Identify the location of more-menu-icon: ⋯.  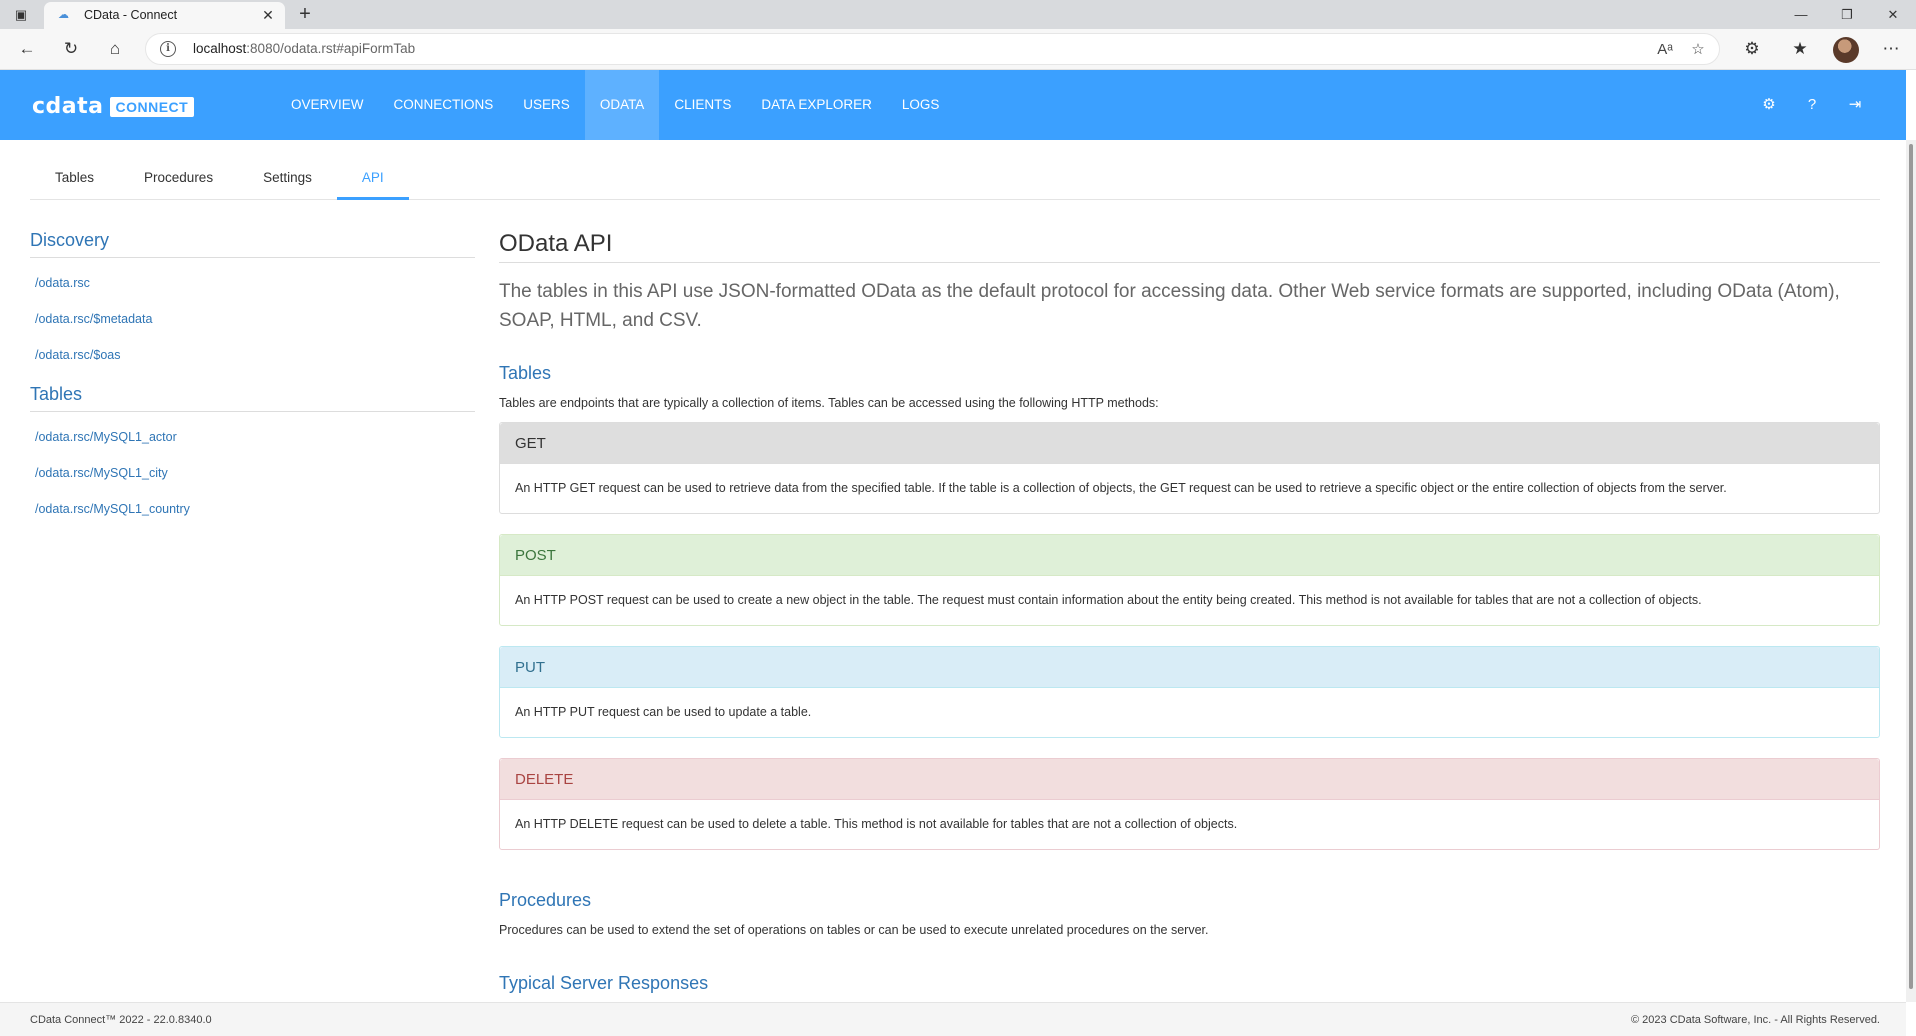
(1891, 49).